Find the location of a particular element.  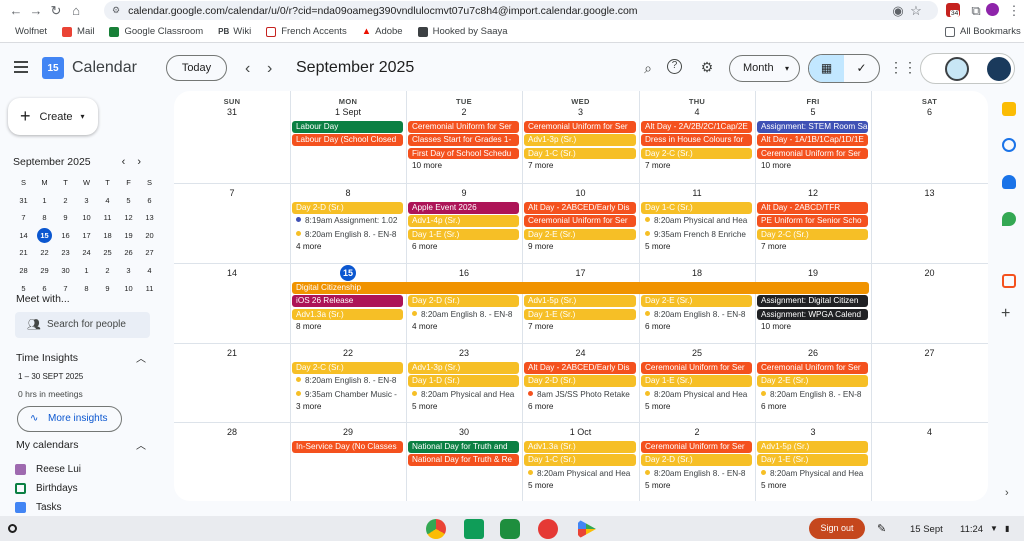

puzzle-icon: ⧉ is located at coordinates (976, 11).